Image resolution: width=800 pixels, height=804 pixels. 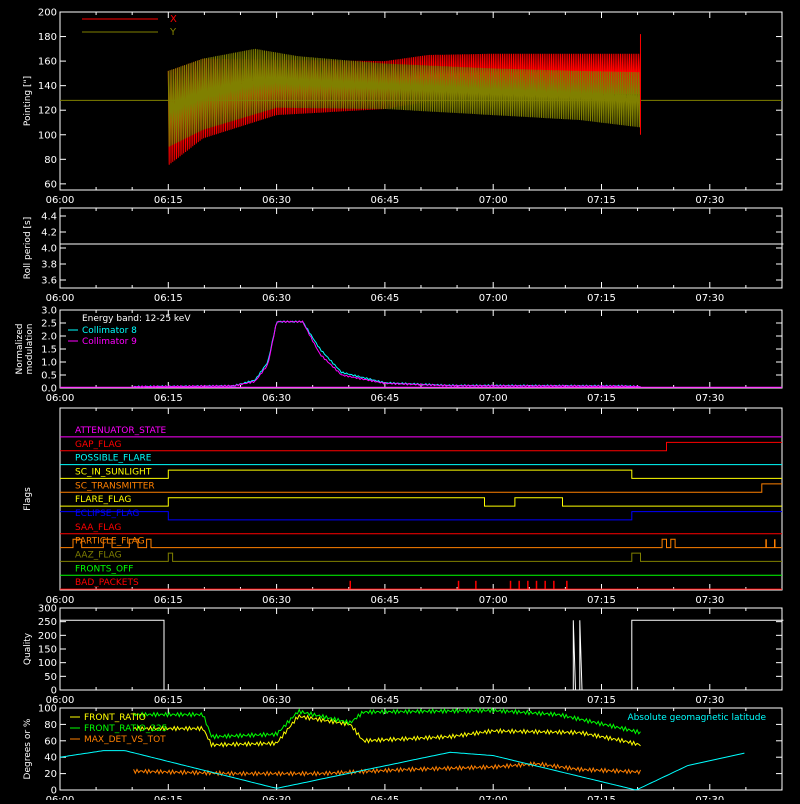 I want to click on panel-4-xtick-label: 06:30, so click(x=276, y=700).